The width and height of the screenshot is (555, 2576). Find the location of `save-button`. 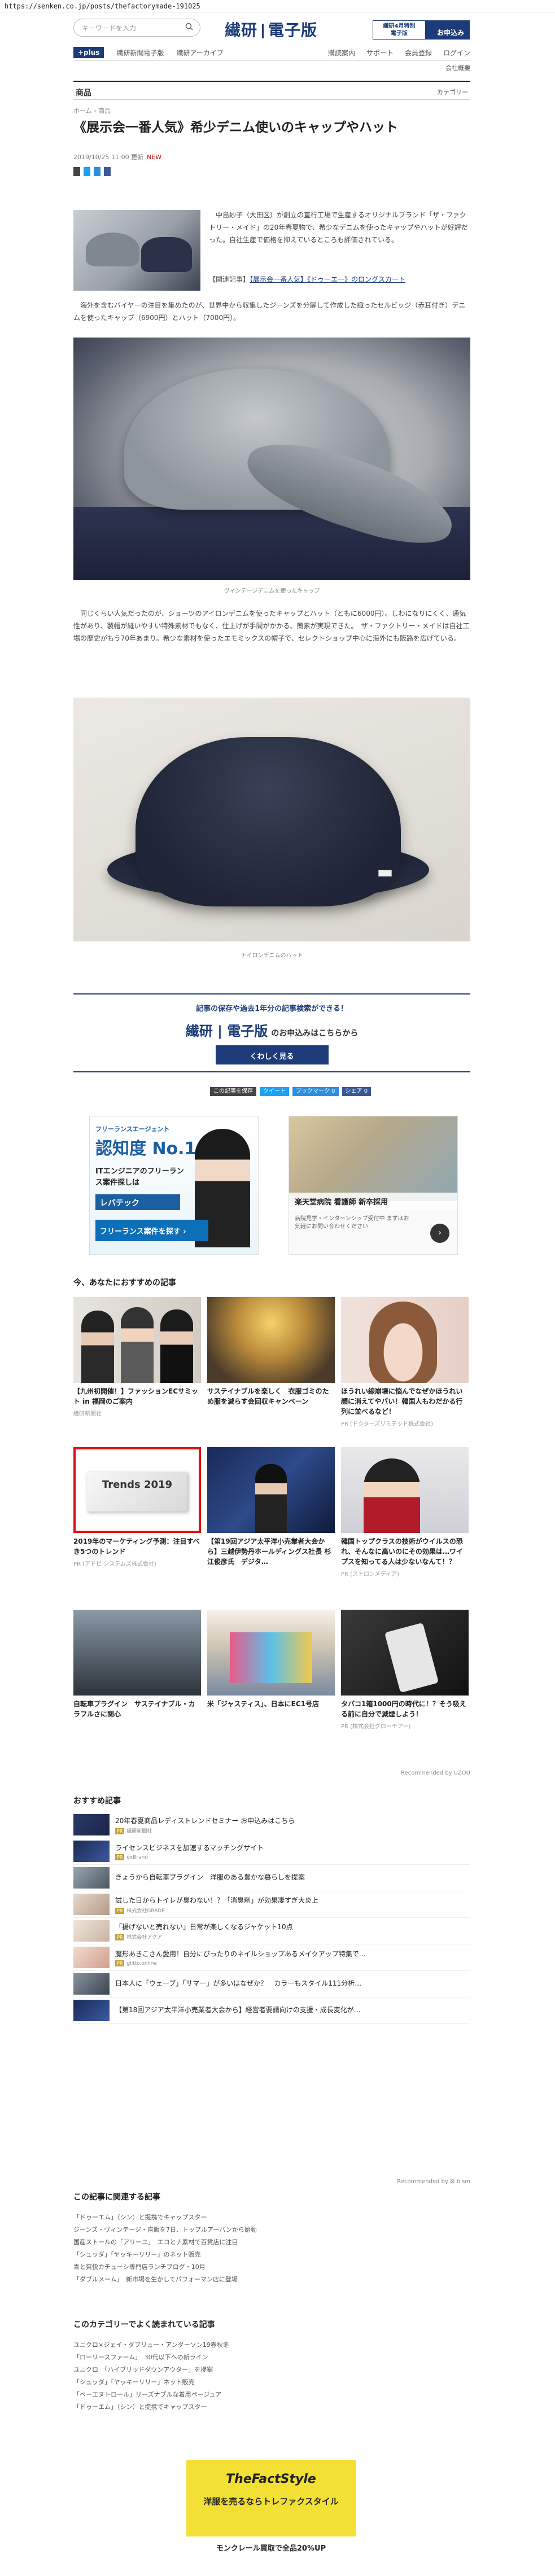

save-button is located at coordinates (76, 171).